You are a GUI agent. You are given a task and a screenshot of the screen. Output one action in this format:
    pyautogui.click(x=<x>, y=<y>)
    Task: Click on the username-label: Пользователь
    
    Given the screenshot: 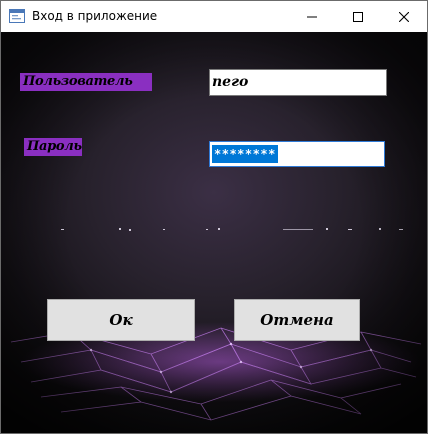 What is the action you would take?
    pyautogui.click(x=86, y=82)
    